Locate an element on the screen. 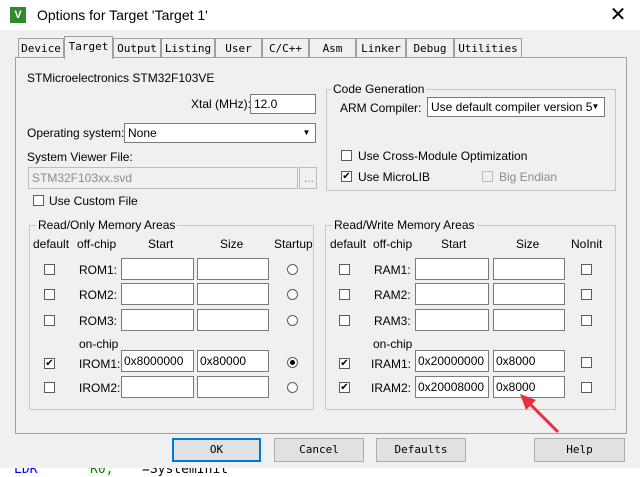 This screenshot has height=477, width=640. irom1-size-input: 0x80000 is located at coordinates (233, 361).